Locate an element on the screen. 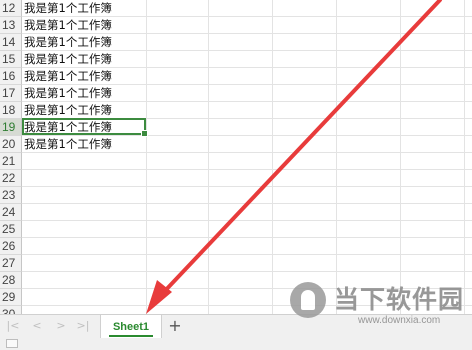 The height and width of the screenshot is (350, 472). row-header: 18 is located at coordinates (11, 110).